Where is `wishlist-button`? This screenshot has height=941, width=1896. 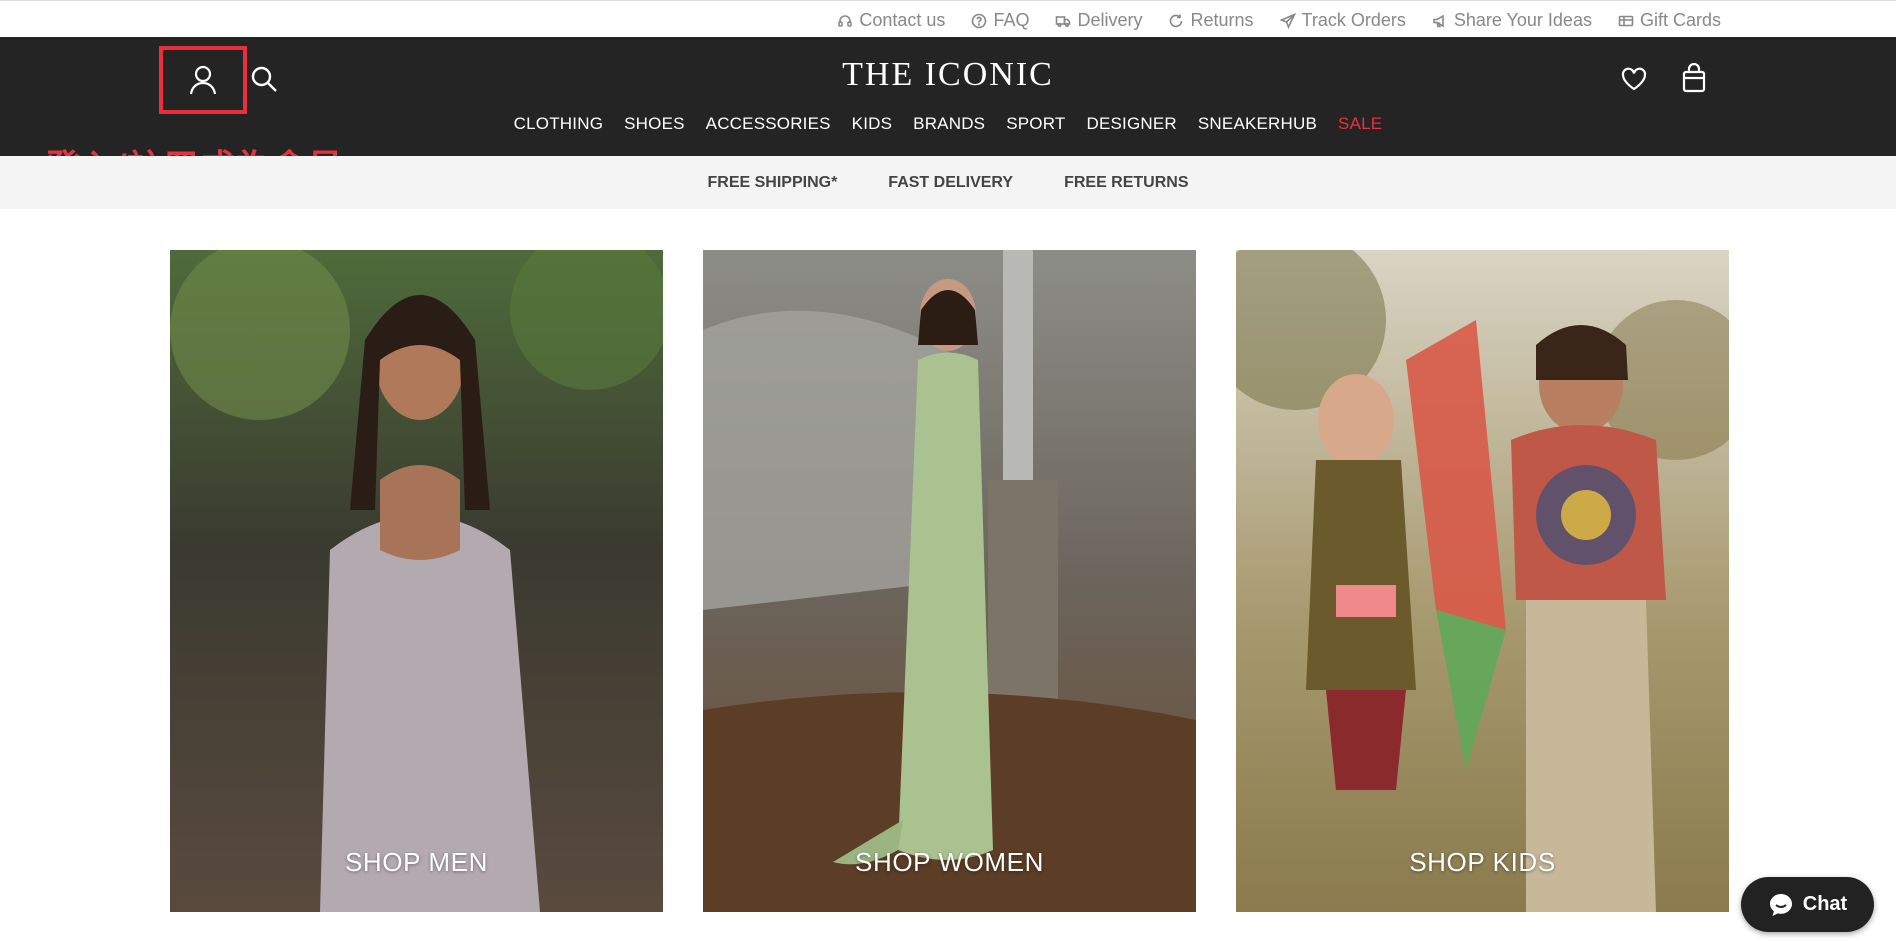
wishlist-button is located at coordinates (1634, 81).